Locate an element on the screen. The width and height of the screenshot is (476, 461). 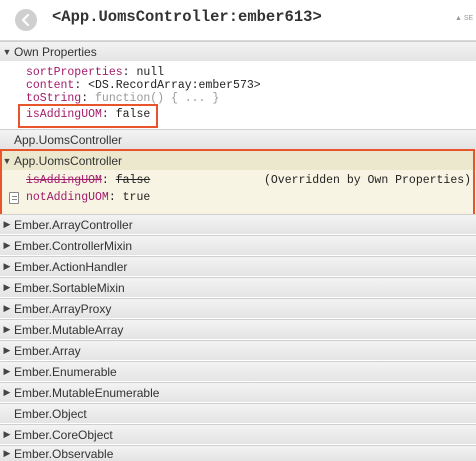
section-mixin: ▶ Ember.ActionHandler is located at coordinates (238, 266).